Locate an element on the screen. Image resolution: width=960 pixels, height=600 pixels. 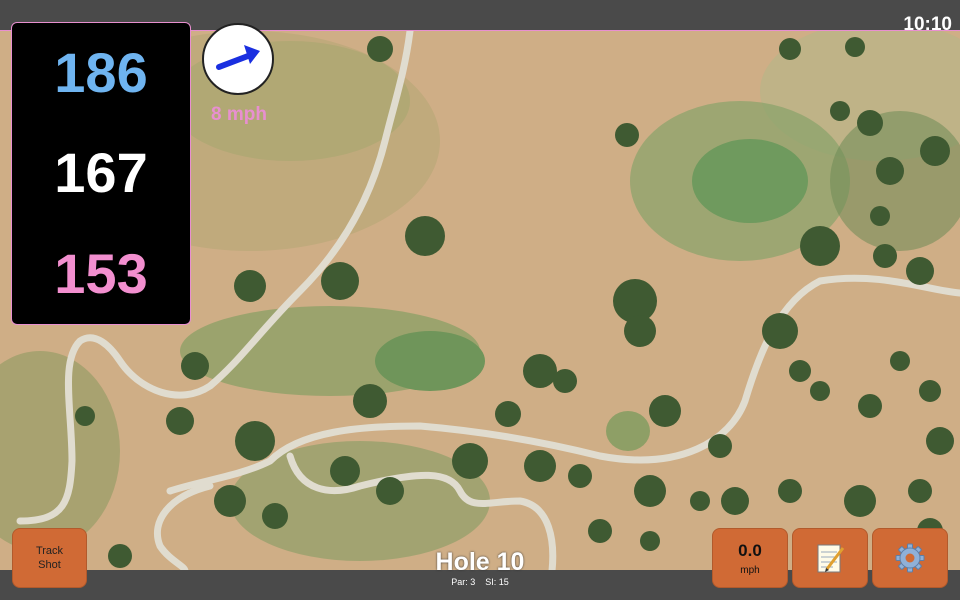
hole-title: Hole 10 is located at coordinates (480, 562).